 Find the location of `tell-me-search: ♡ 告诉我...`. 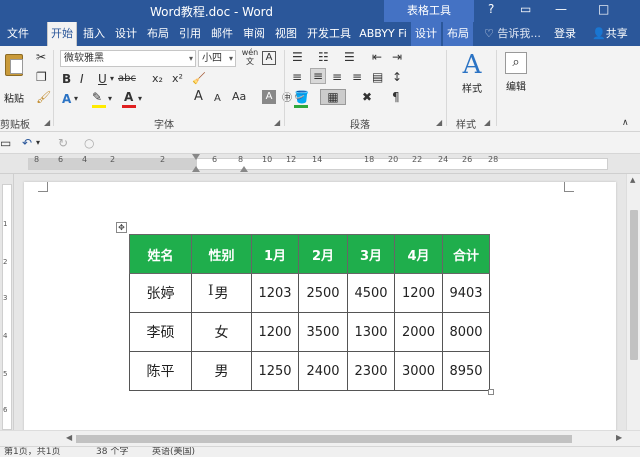

tell-me-search: ♡ 告诉我... is located at coordinates (512, 34).